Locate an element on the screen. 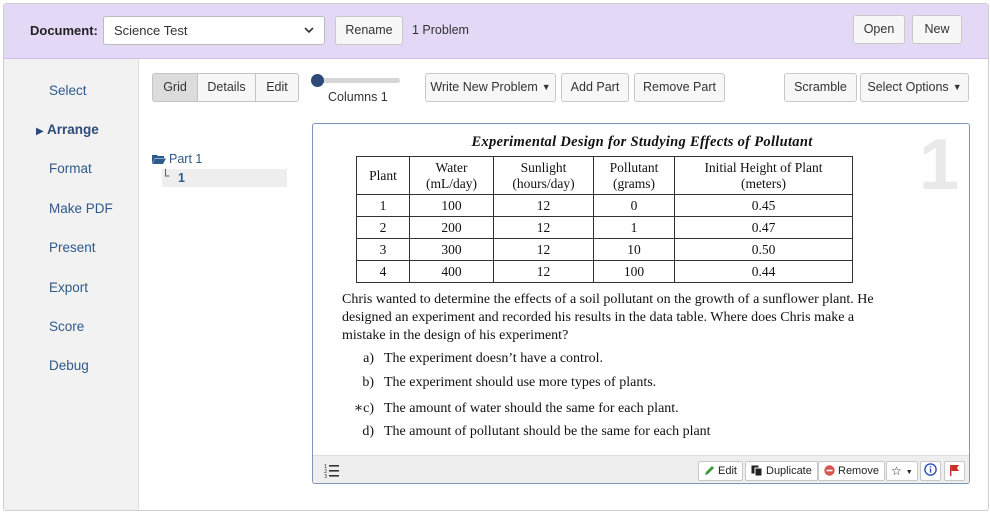 Image resolution: width=990 pixels, height=513 pixels. edit-problem-button: Edit is located at coordinates (720, 471).